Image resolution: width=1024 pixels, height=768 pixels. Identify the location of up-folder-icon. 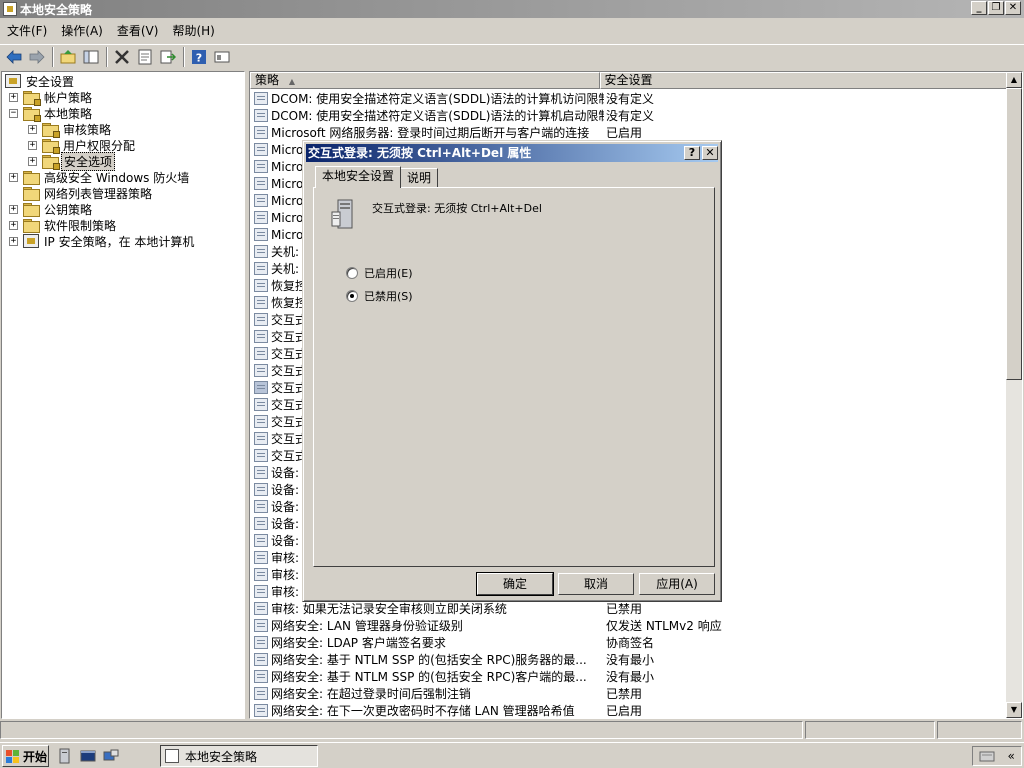
(68, 57).